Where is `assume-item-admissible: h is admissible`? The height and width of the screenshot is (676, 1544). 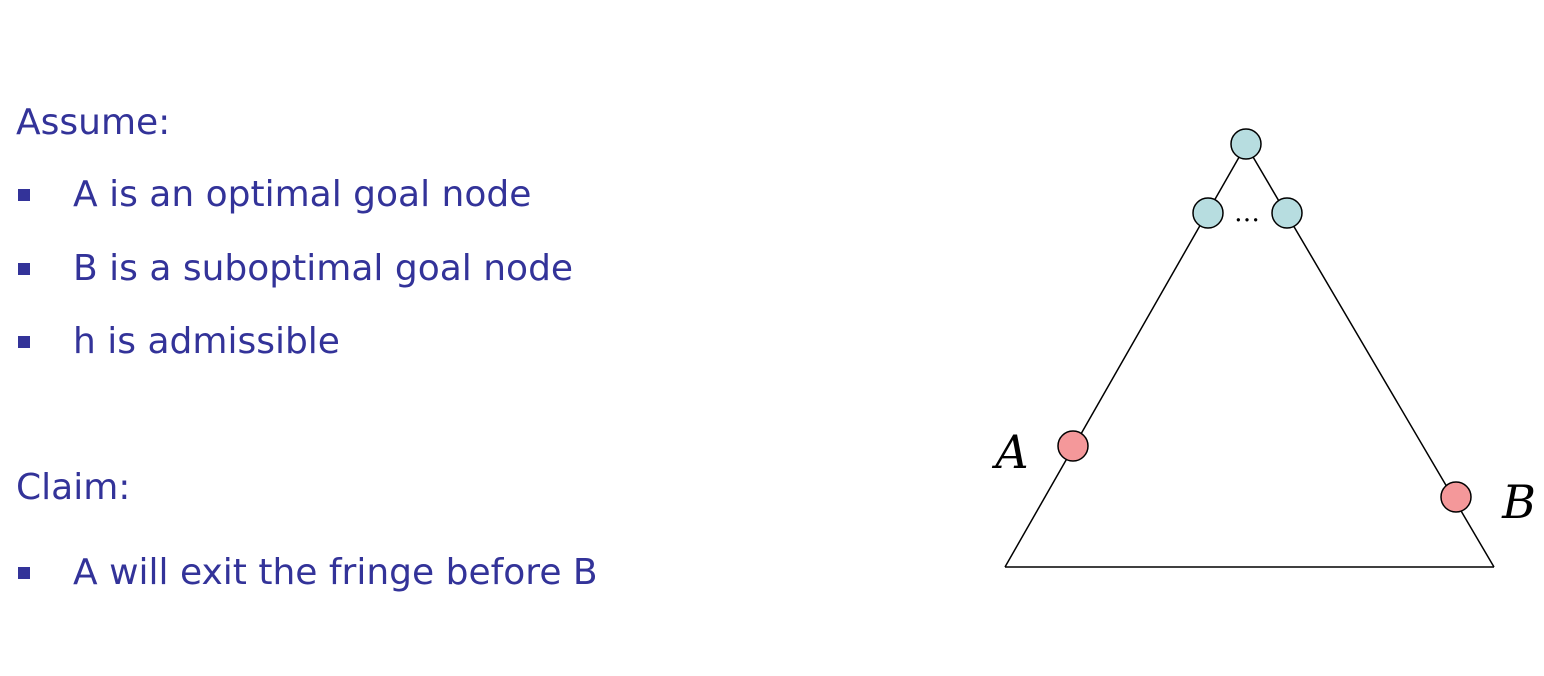 assume-item-admissible: h is admissible is located at coordinates (179, 342).